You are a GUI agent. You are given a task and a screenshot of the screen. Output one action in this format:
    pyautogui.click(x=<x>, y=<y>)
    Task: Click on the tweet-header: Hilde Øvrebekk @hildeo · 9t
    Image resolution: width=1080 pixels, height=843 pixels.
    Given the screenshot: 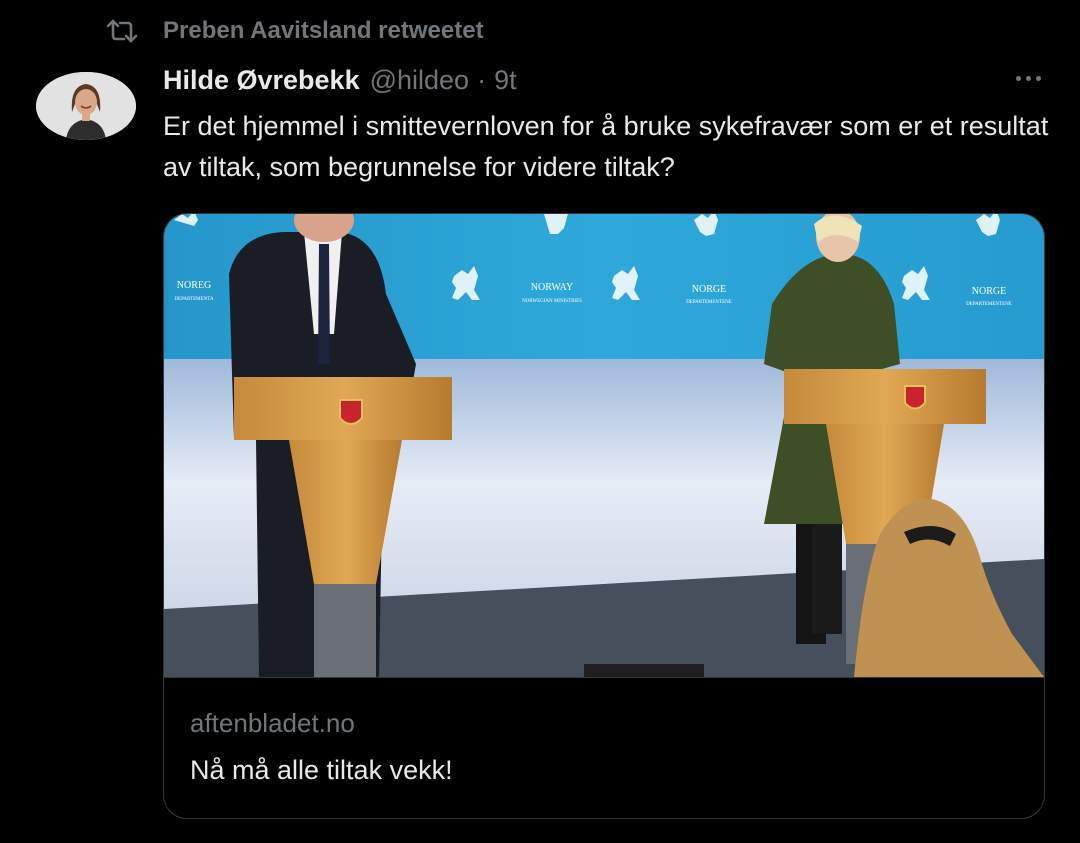 What is the action you would take?
    pyautogui.click(x=340, y=80)
    